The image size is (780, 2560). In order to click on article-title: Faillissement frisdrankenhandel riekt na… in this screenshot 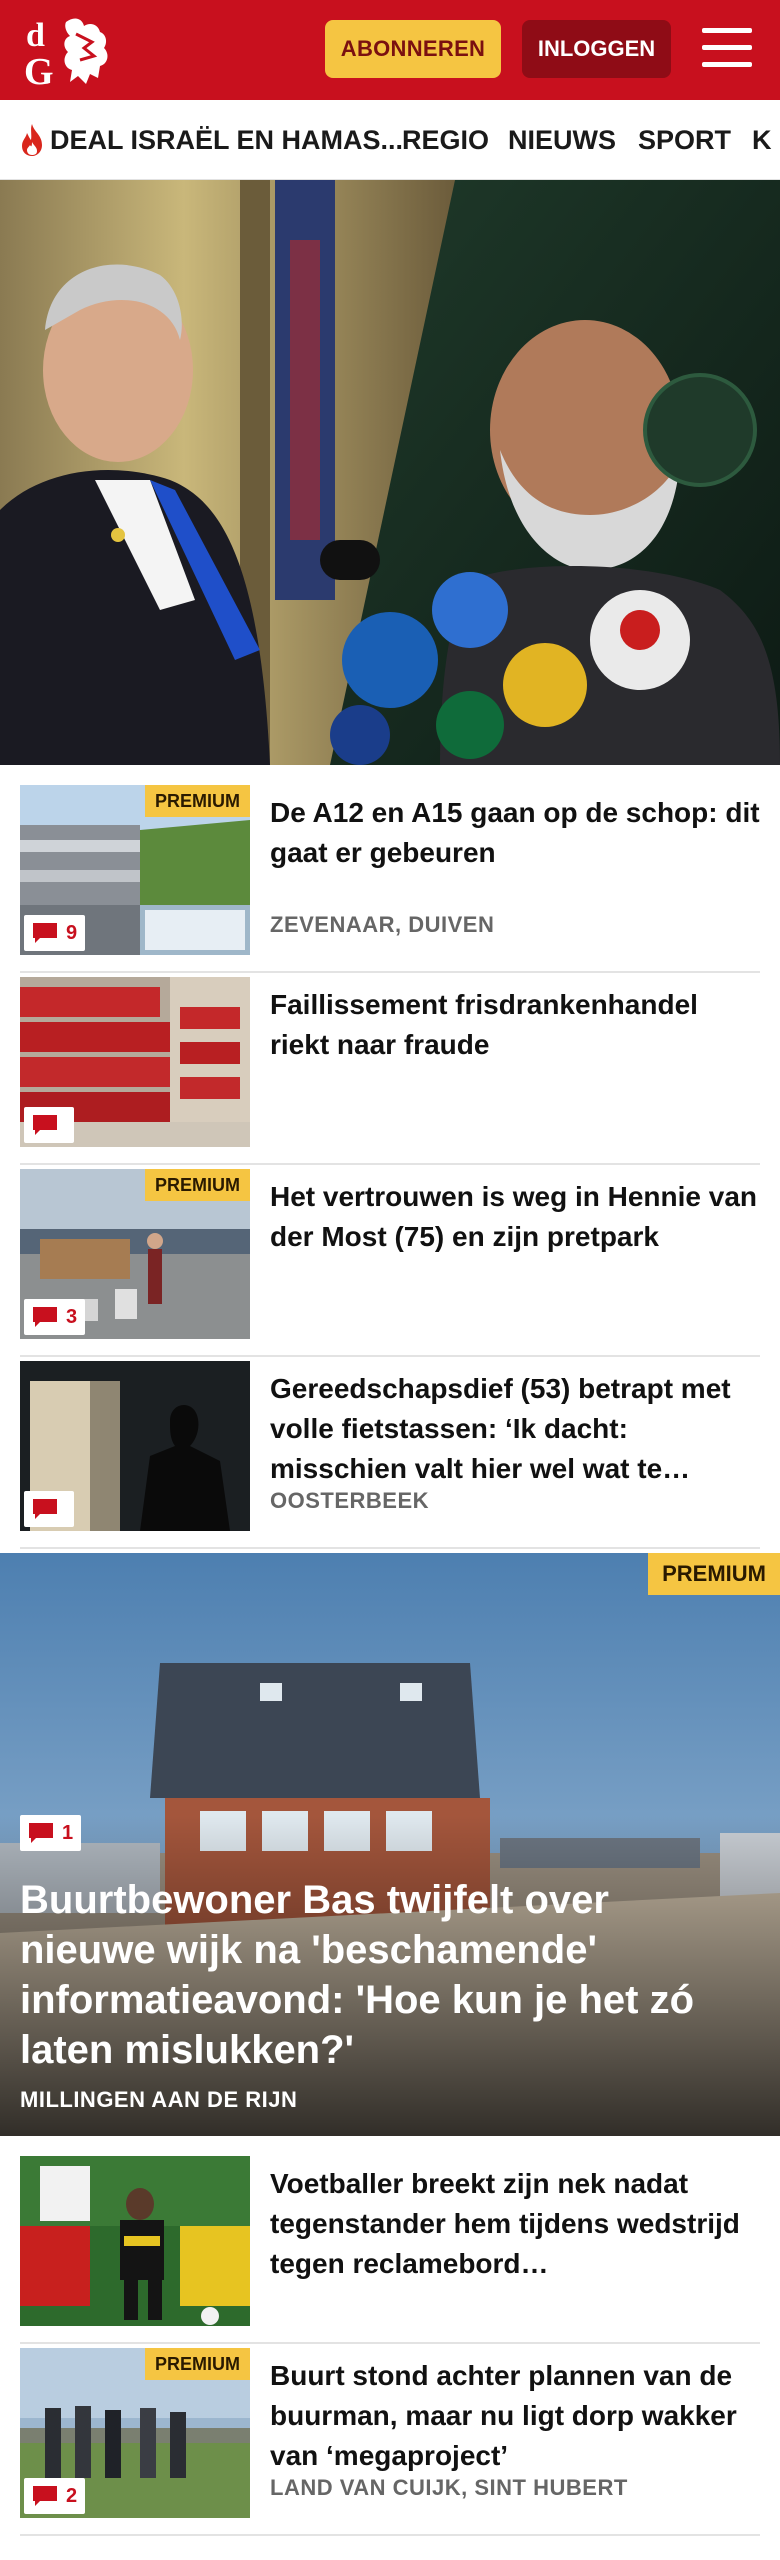, I will do `click(515, 1025)`.